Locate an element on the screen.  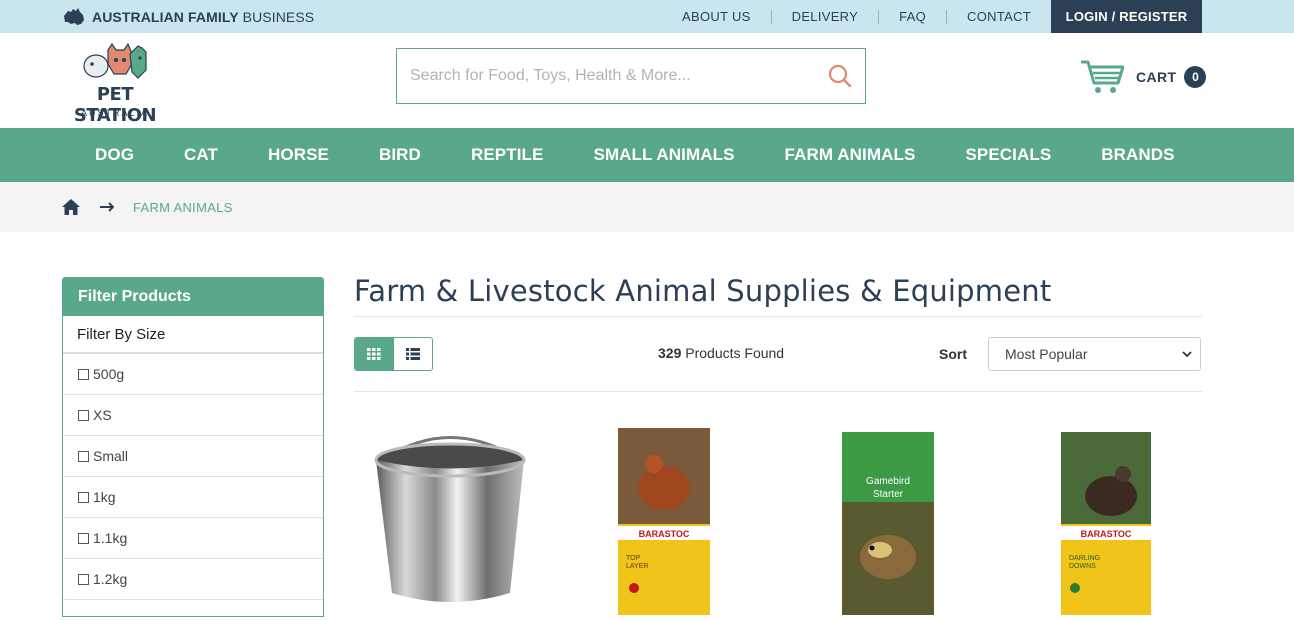
home-icon is located at coordinates (71, 207).